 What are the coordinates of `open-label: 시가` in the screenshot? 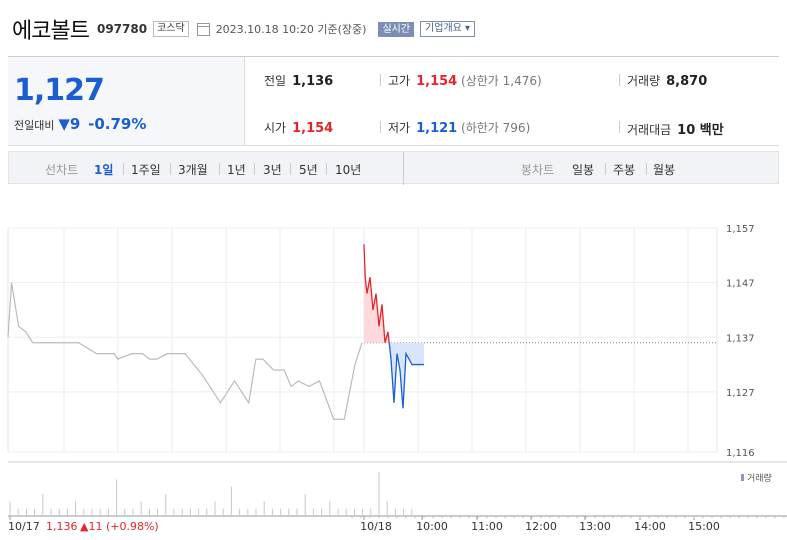 It's located at (275, 128).